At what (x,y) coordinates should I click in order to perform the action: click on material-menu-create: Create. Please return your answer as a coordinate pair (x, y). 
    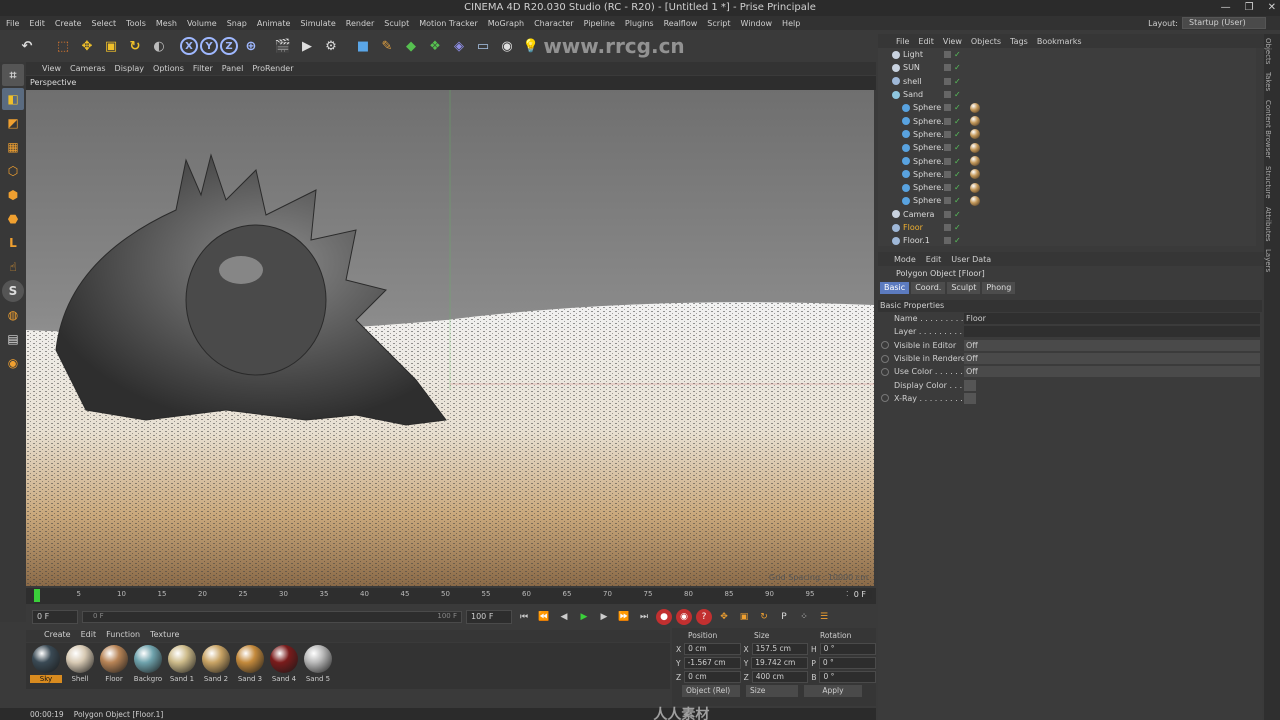
    Looking at the image, I should click on (57, 636).